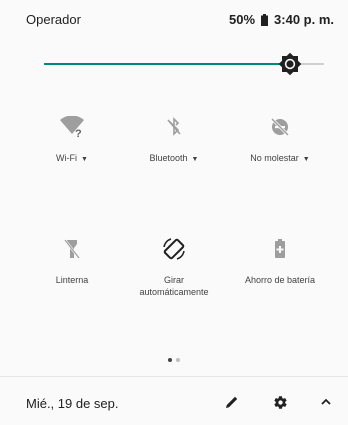  I want to click on gear-icon, so click(280, 402).